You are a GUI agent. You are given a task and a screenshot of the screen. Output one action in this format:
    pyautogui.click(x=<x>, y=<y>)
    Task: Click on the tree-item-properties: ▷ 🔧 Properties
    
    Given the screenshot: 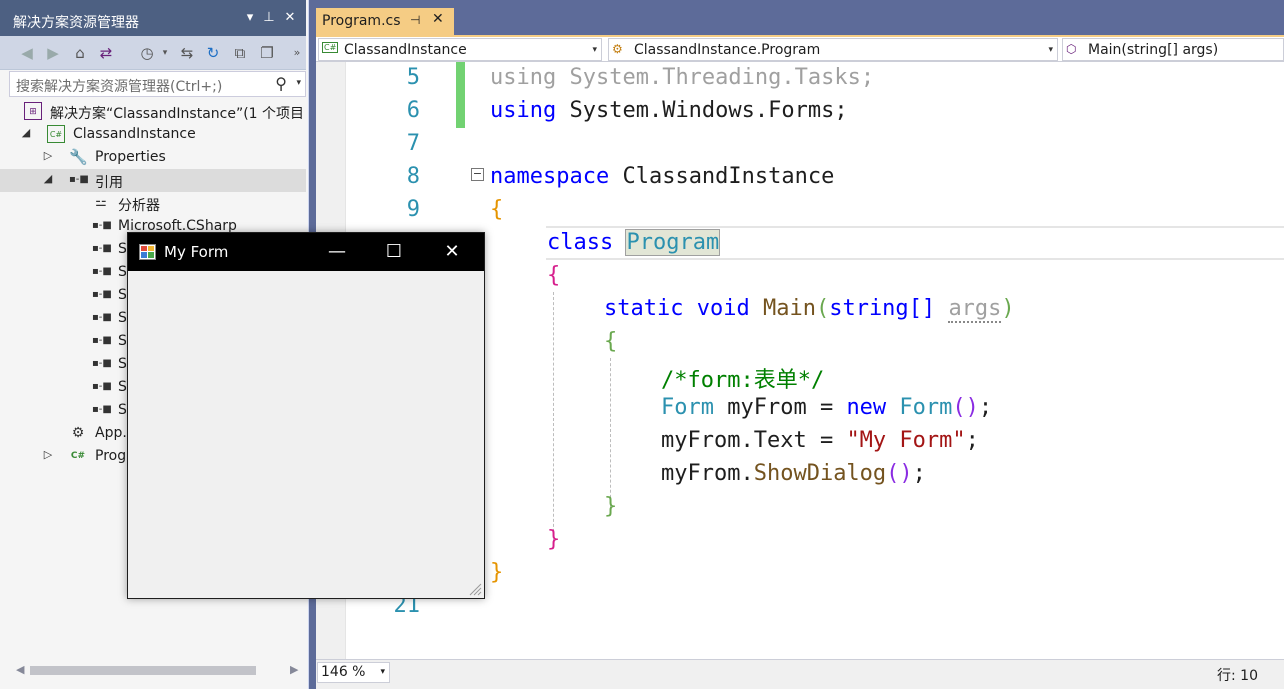 What is the action you would take?
    pyautogui.click(x=153, y=157)
    